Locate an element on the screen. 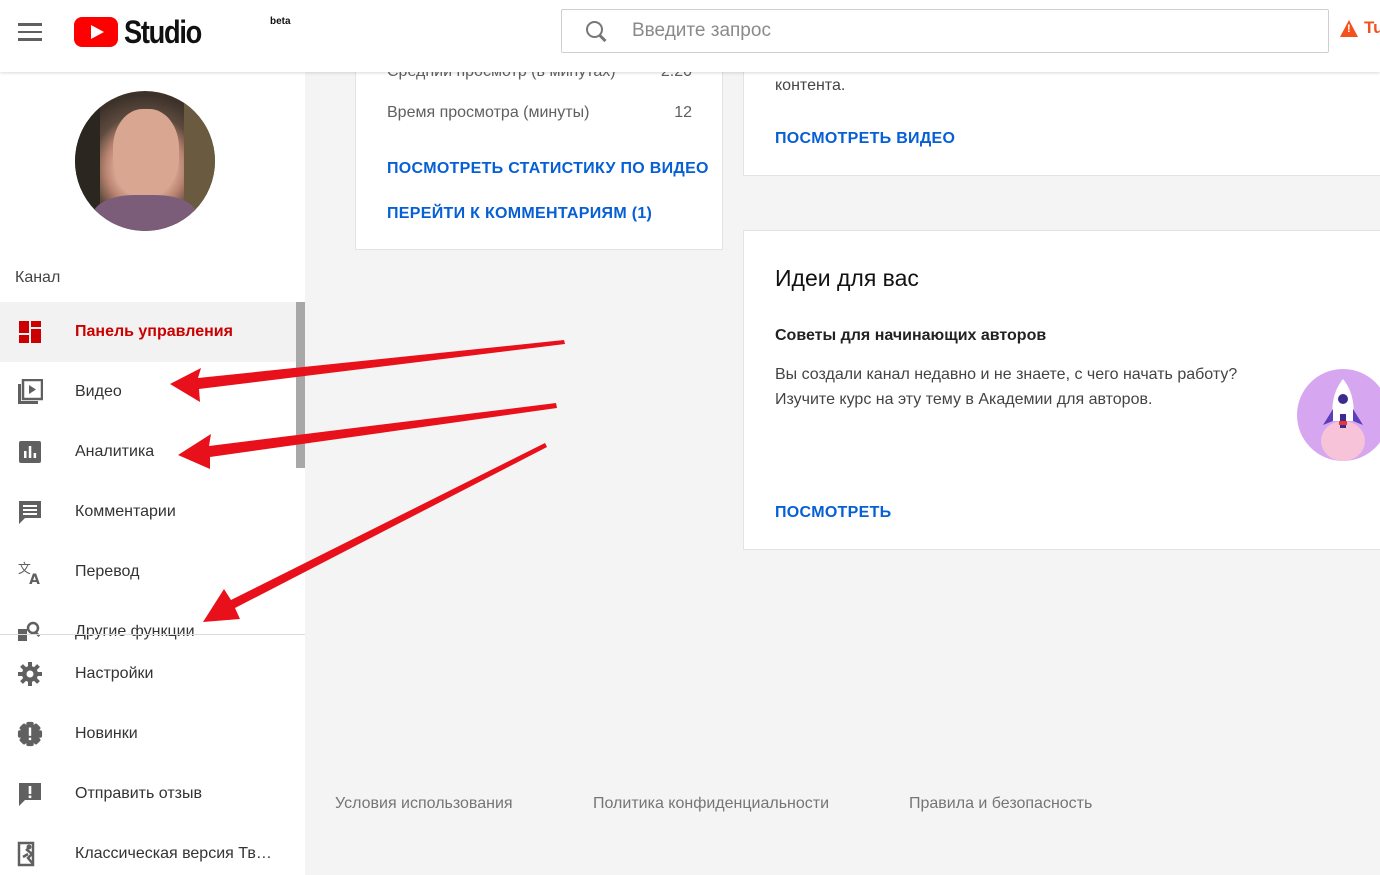  sidebar-item-label: Другие функции is located at coordinates (135, 631).